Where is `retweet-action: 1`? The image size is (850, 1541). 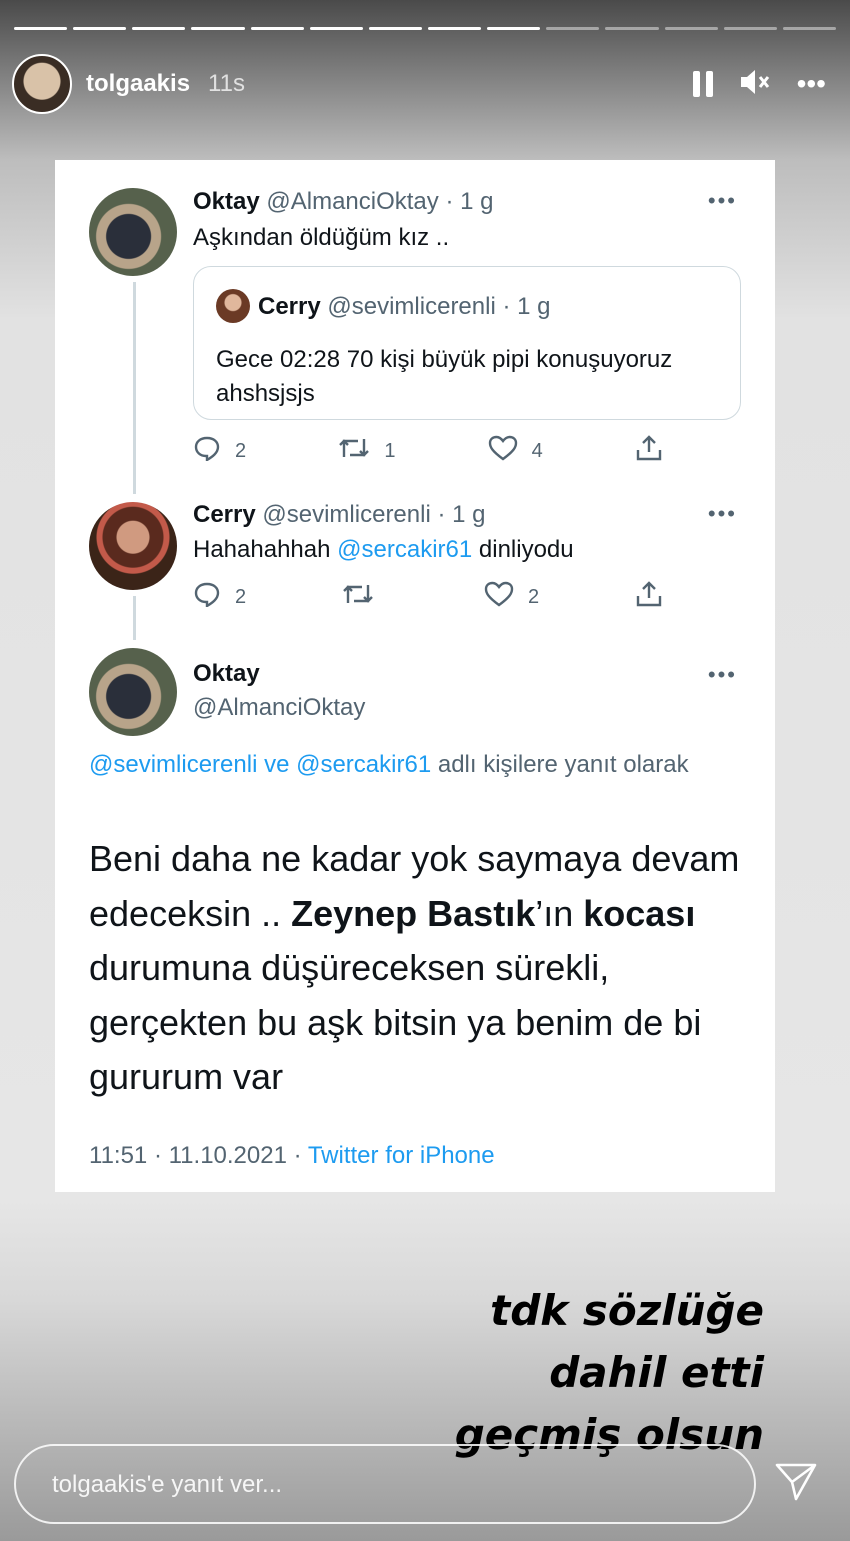 retweet-action: 1 is located at coordinates (366, 451).